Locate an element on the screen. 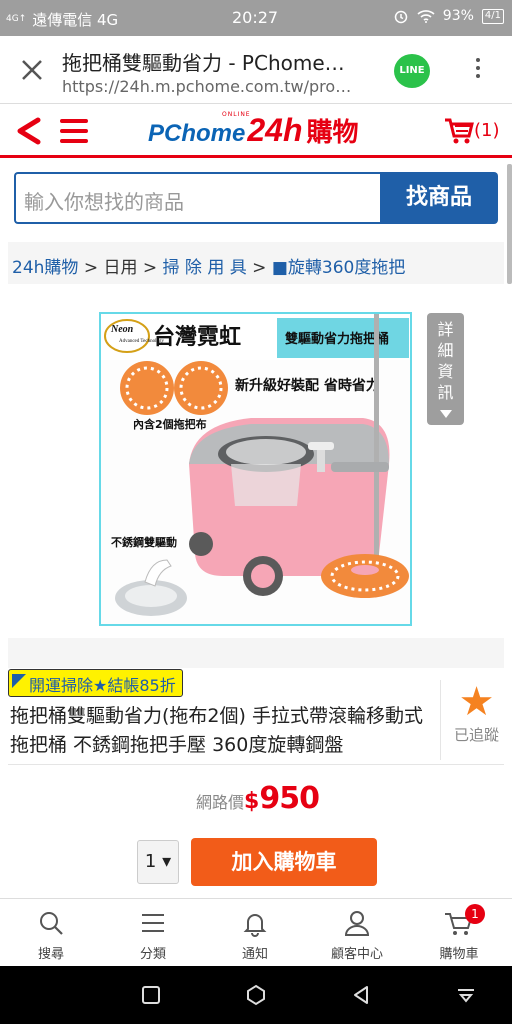 The width and height of the screenshot is (512, 1024). line-share-icon: LINE is located at coordinates (412, 71).